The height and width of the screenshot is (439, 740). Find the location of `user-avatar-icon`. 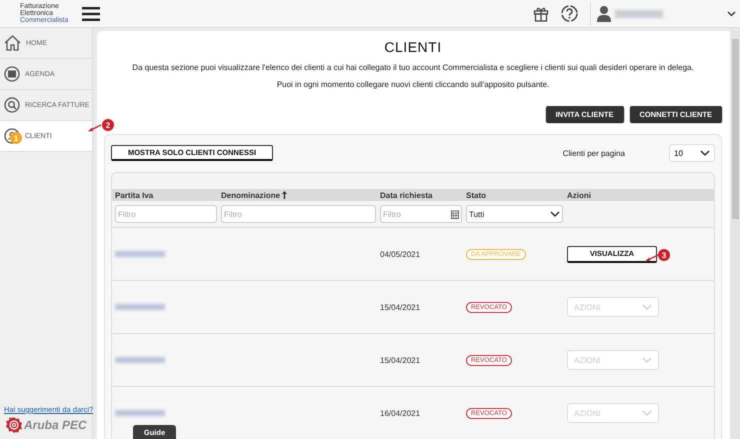

user-avatar-icon is located at coordinates (604, 13).